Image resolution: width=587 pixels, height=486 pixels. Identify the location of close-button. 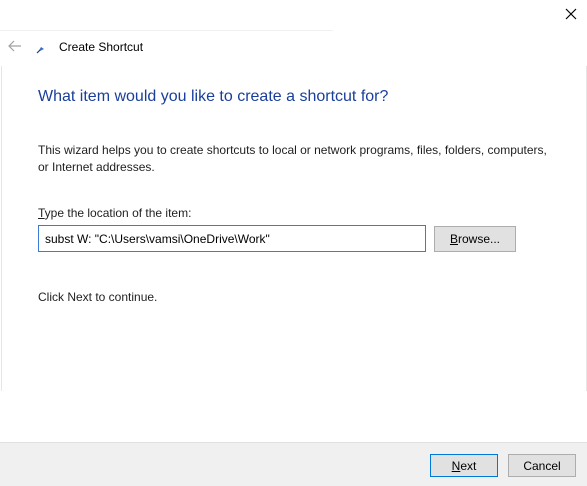
(571, 14).